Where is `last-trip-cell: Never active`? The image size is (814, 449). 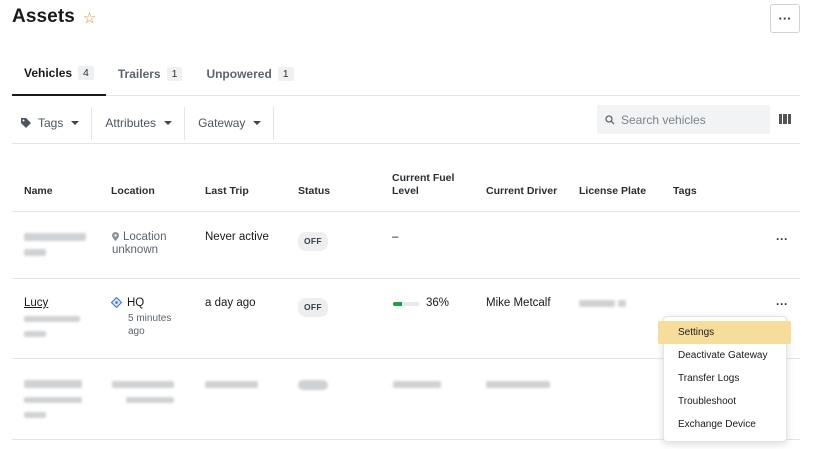
last-trip-cell: Never active is located at coordinates (237, 237).